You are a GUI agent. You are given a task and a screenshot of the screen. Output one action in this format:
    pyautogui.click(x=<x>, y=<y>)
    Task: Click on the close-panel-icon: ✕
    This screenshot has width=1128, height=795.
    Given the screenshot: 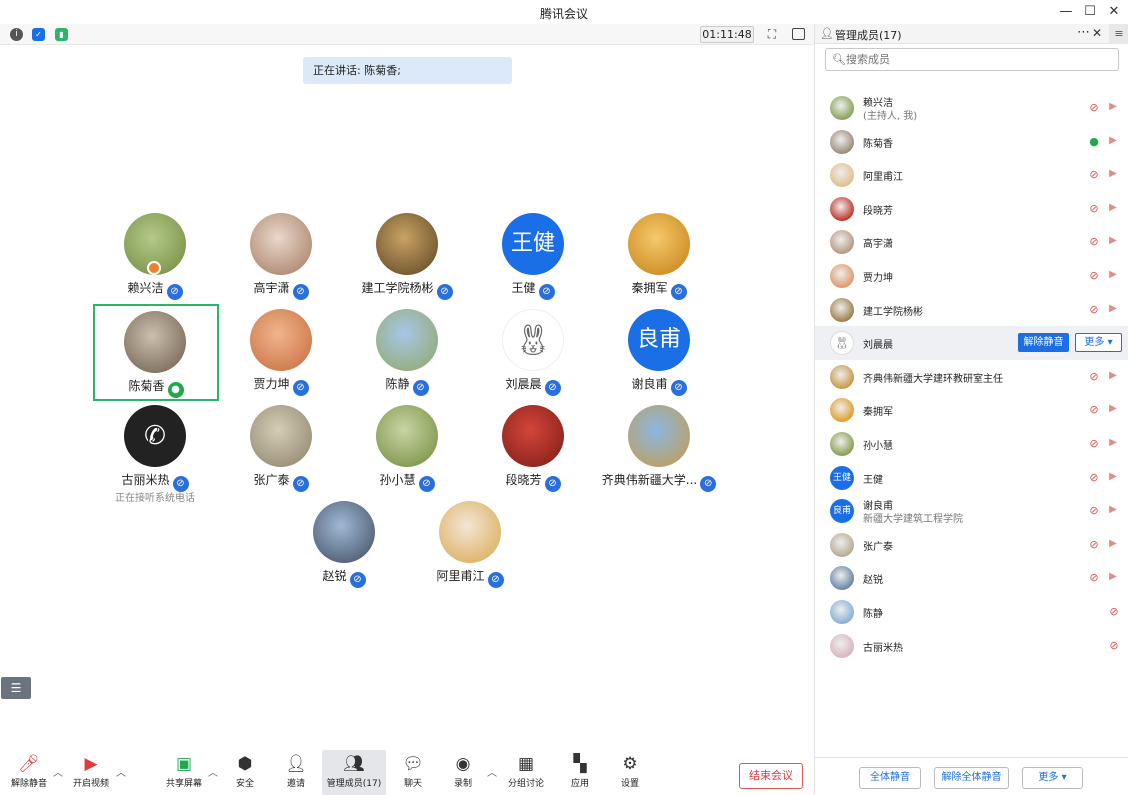 What is the action you would take?
    pyautogui.click(x=1097, y=33)
    